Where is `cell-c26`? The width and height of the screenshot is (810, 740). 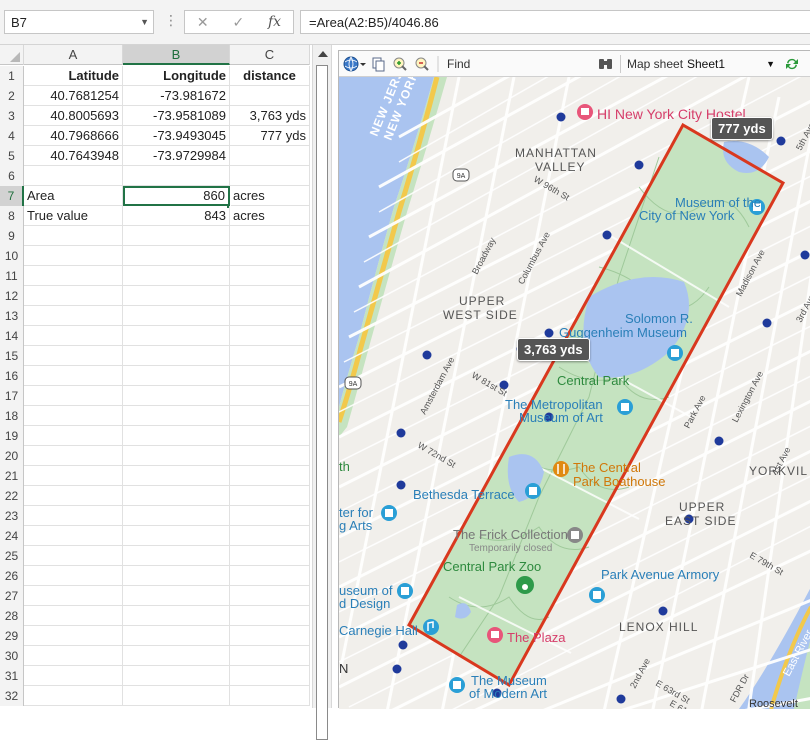 cell-c26 is located at coordinates (270, 576).